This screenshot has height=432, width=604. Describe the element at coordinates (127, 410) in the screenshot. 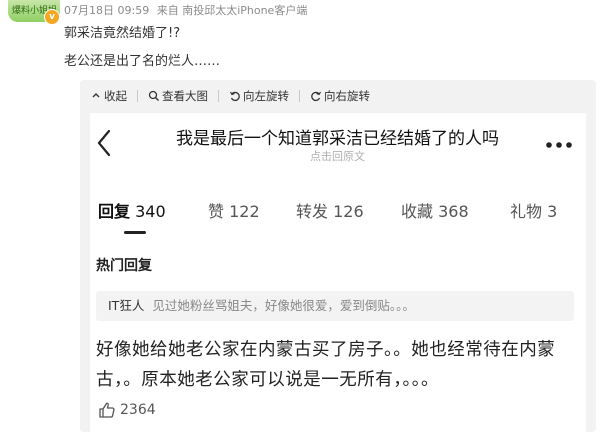

I see `like-count: 2364` at that location.